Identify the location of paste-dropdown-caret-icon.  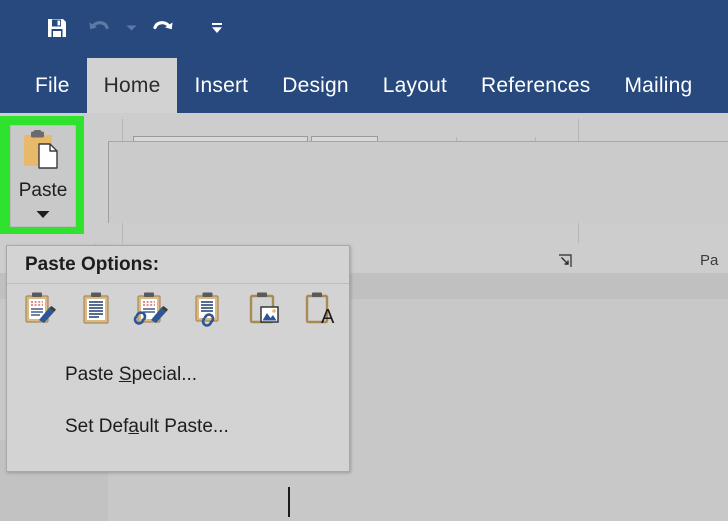
(43, 215).